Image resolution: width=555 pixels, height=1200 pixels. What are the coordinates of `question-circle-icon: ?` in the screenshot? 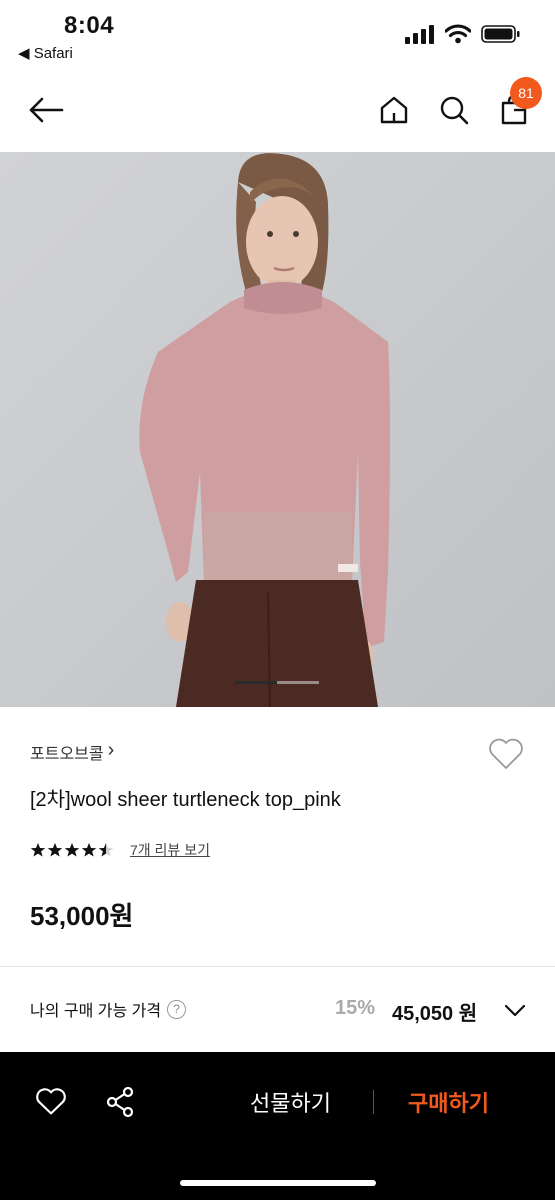 It's located at (177, 1009).